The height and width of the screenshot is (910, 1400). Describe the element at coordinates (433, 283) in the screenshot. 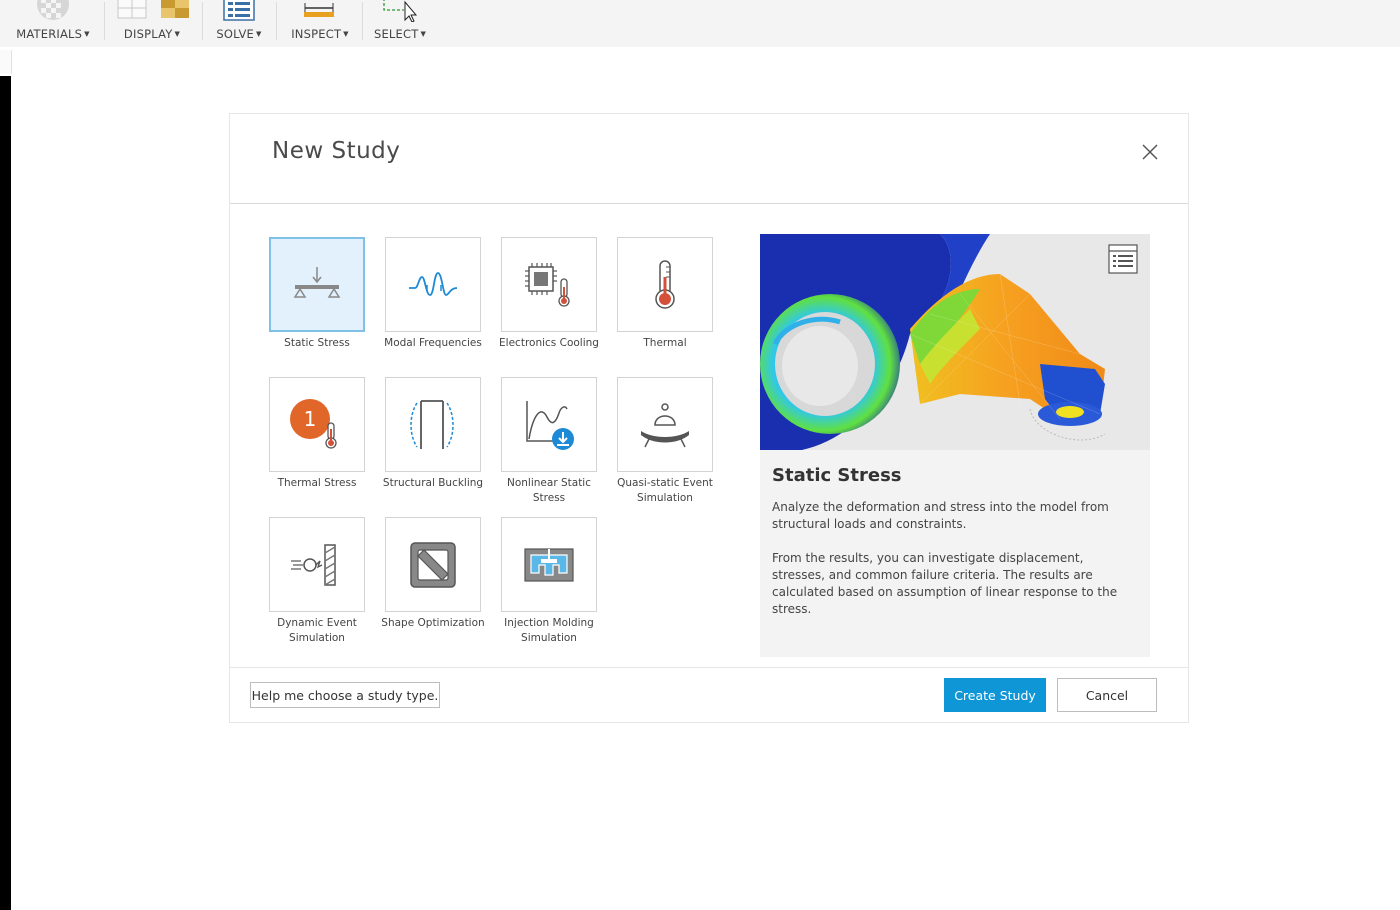

I see `modal-frequencies-icon` at that location.